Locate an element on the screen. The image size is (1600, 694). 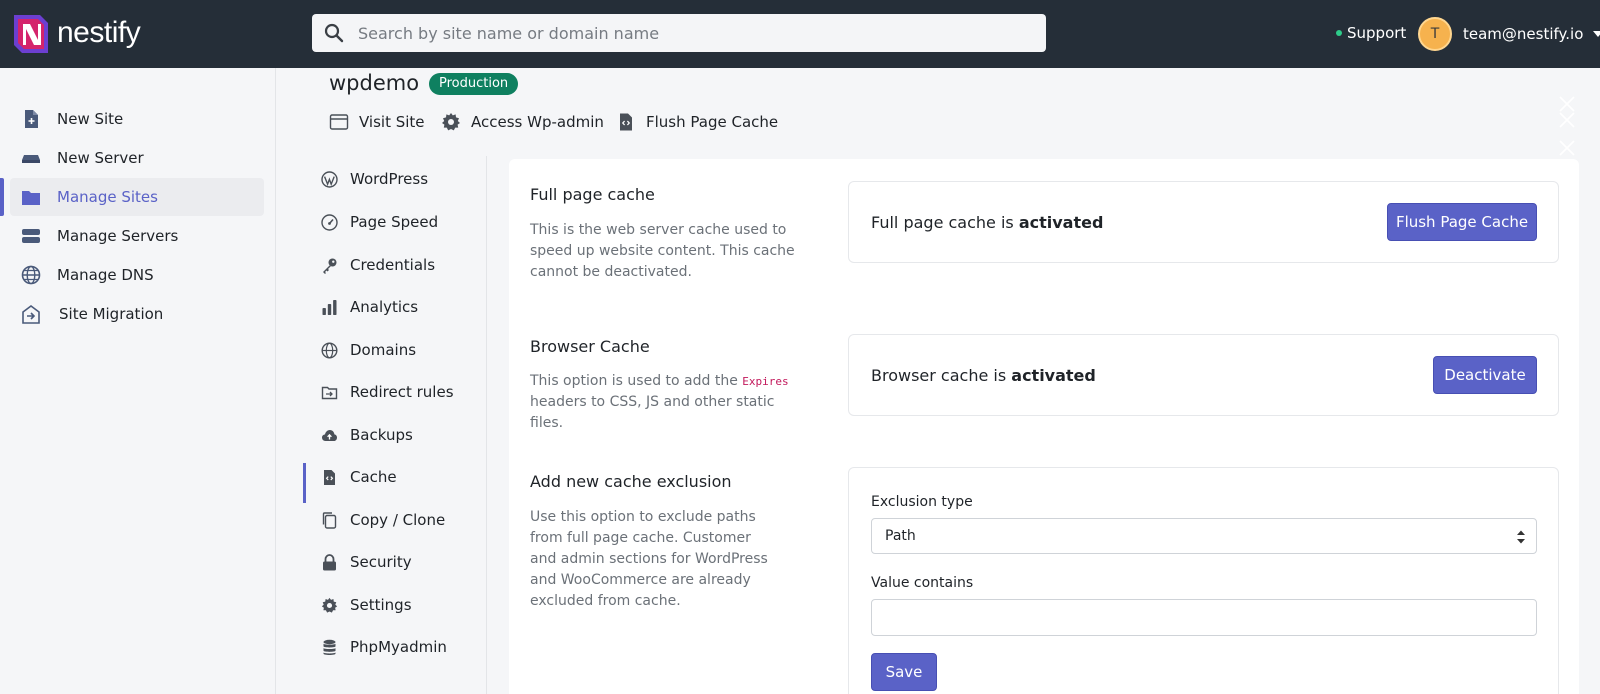
select-arrows-icon is located at coordinates (1521, 537).